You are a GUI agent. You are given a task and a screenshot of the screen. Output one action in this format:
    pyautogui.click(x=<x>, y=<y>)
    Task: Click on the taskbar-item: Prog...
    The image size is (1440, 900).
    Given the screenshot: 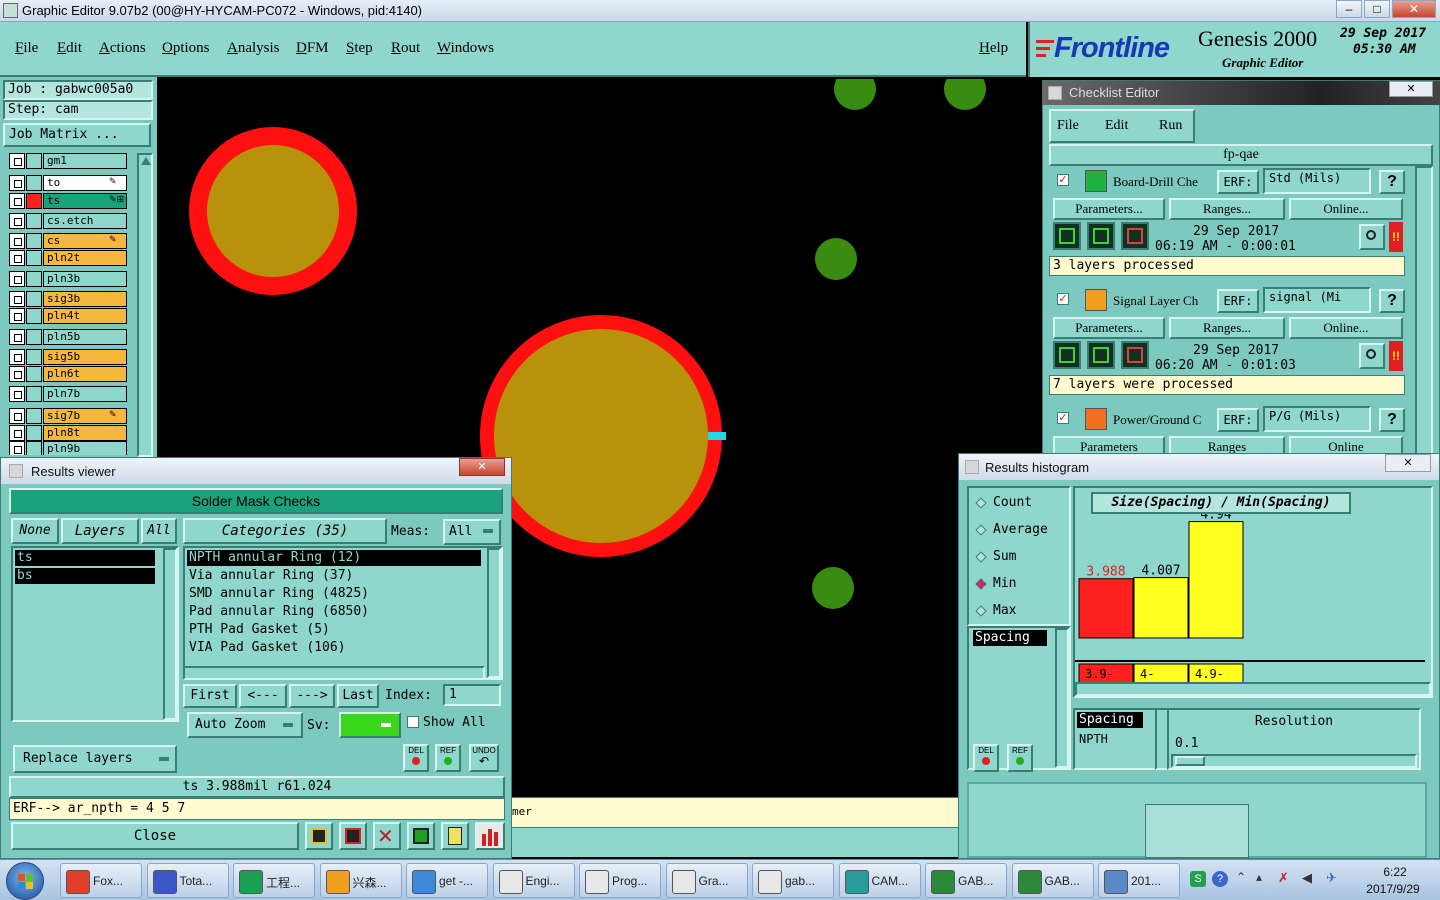 What is the action you would take?
    pyautogui.click(x=620, y=880)
    